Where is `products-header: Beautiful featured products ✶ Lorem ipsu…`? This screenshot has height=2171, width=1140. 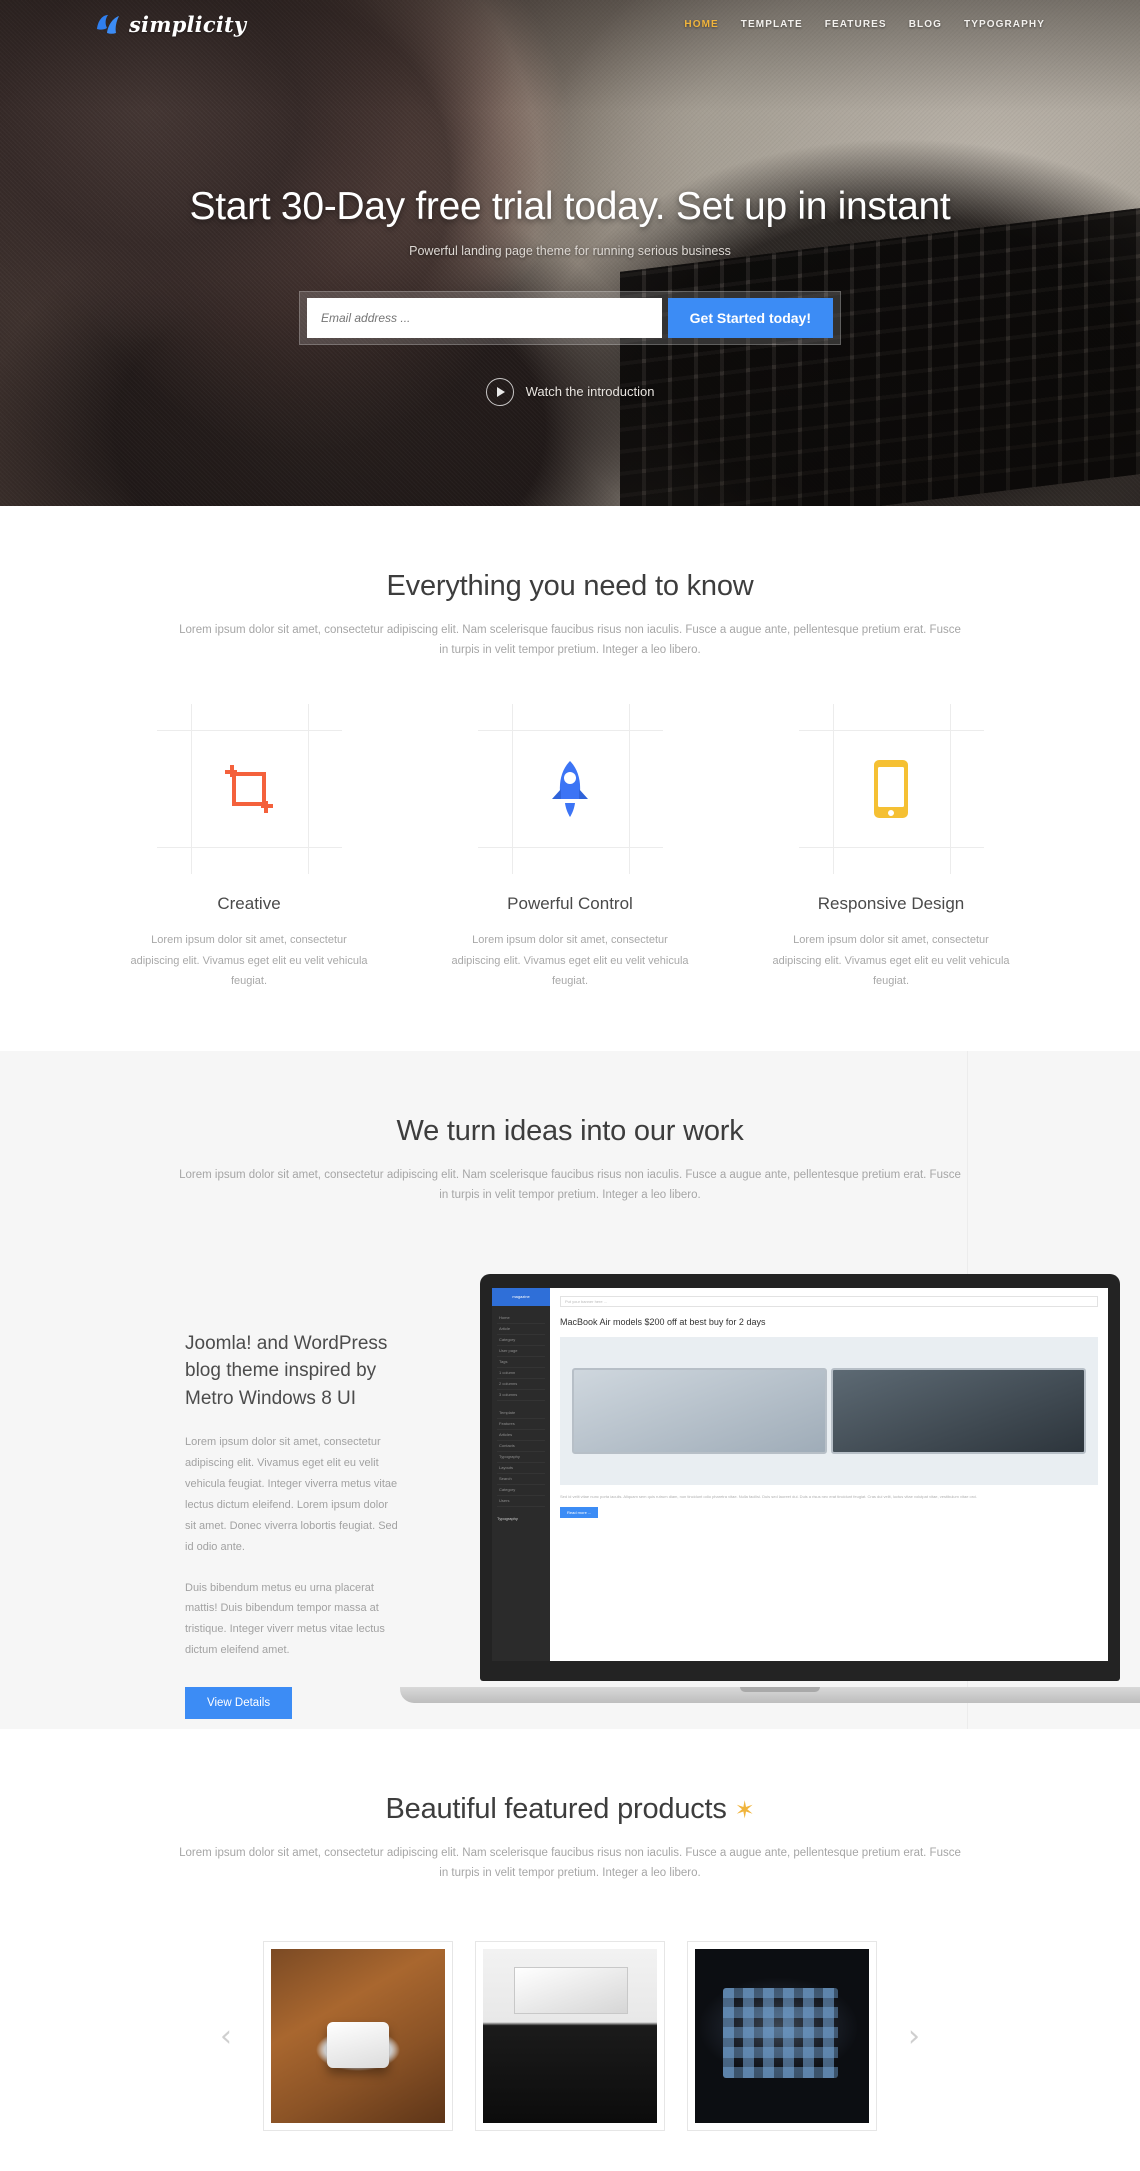 products-header: Beautiful featured products ✶ Lorem ipsu… is located at coordinates (570, 1806).